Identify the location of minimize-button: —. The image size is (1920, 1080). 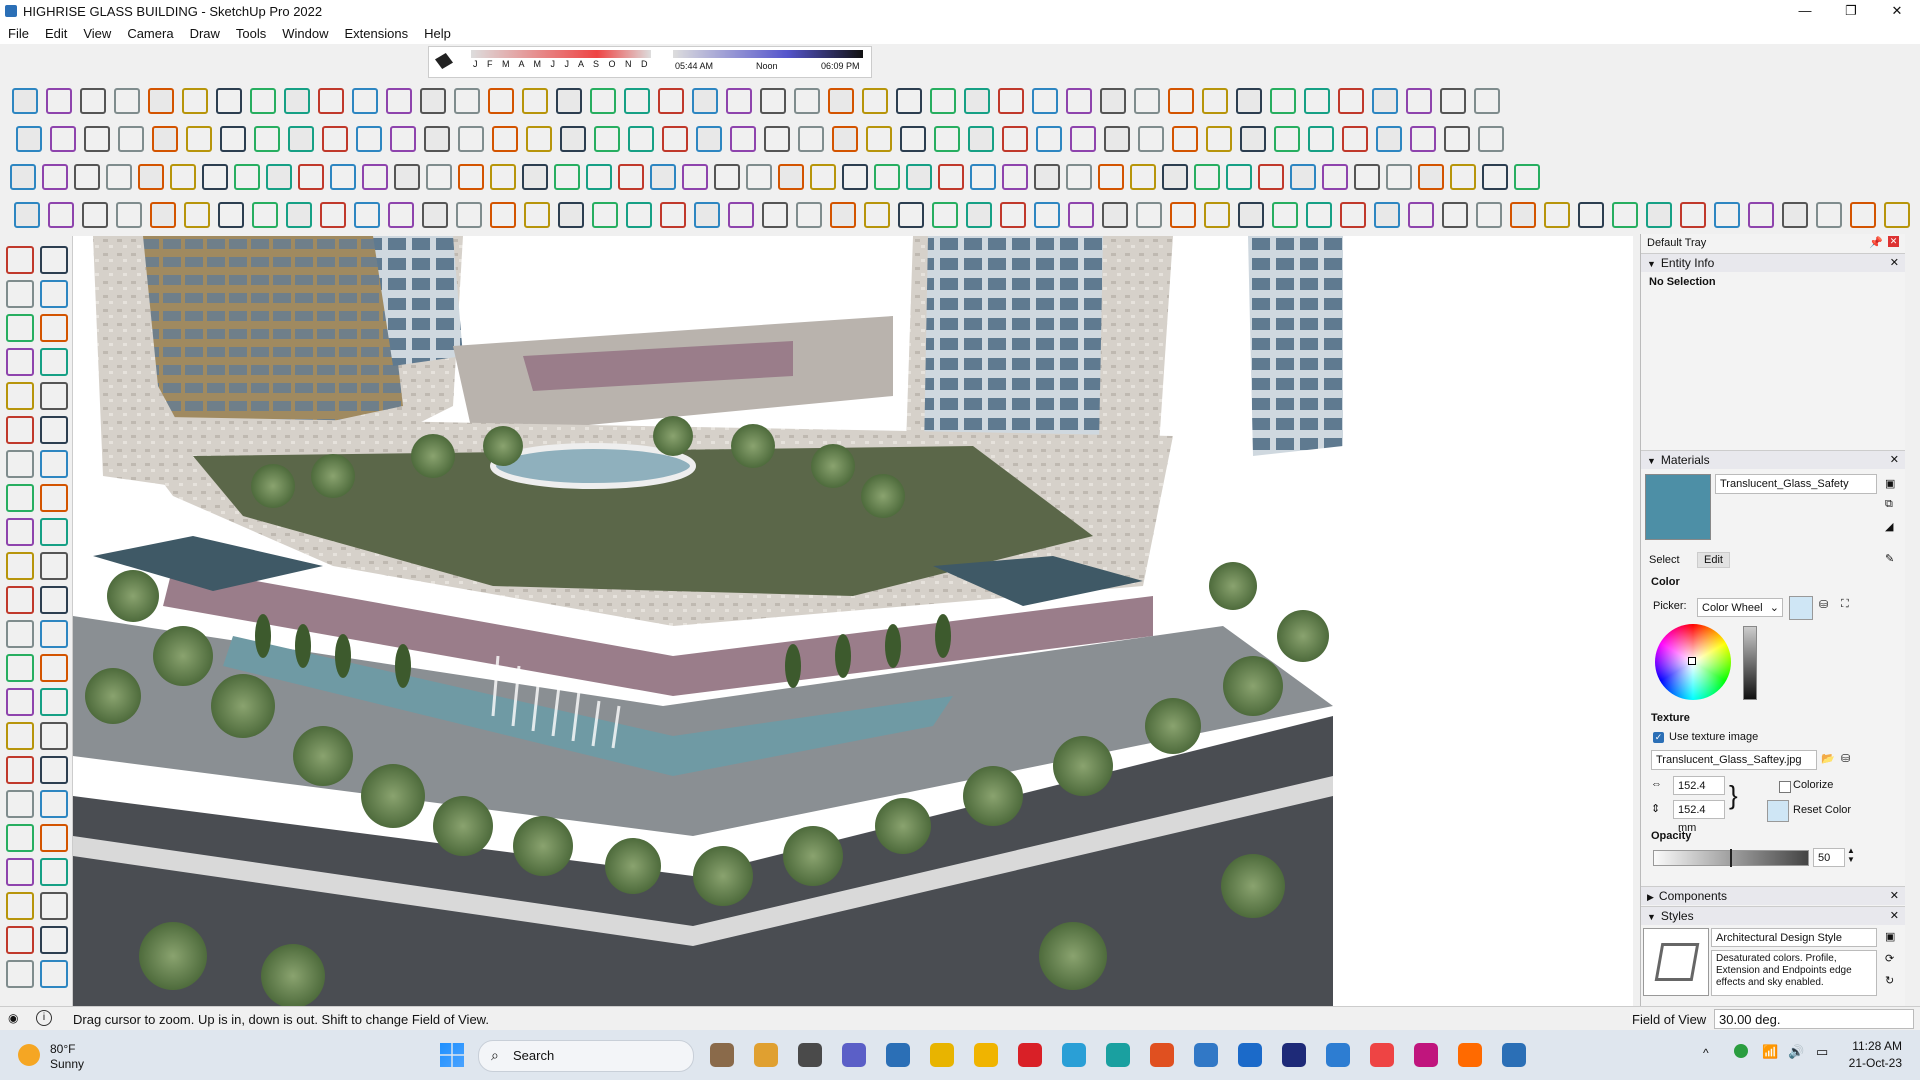
(1805, 11).